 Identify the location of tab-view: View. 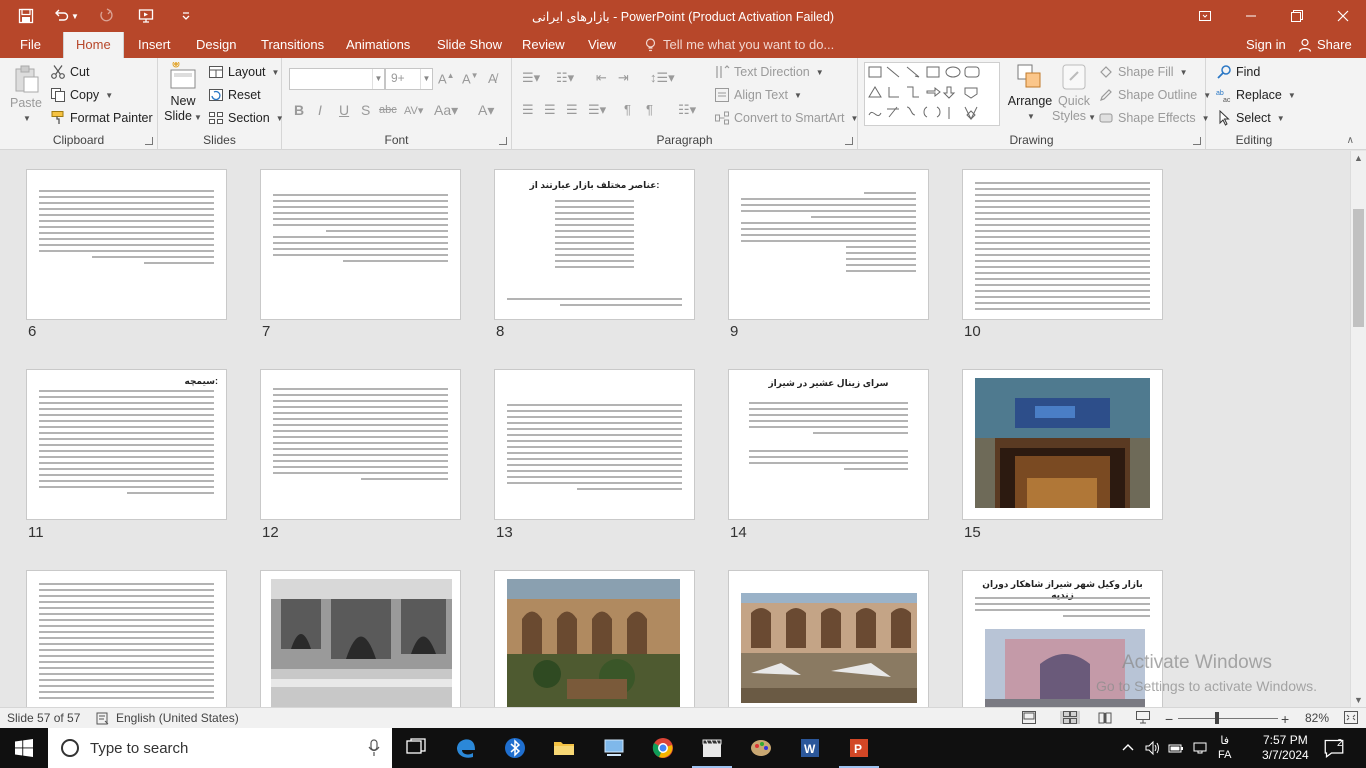
(602, 45).